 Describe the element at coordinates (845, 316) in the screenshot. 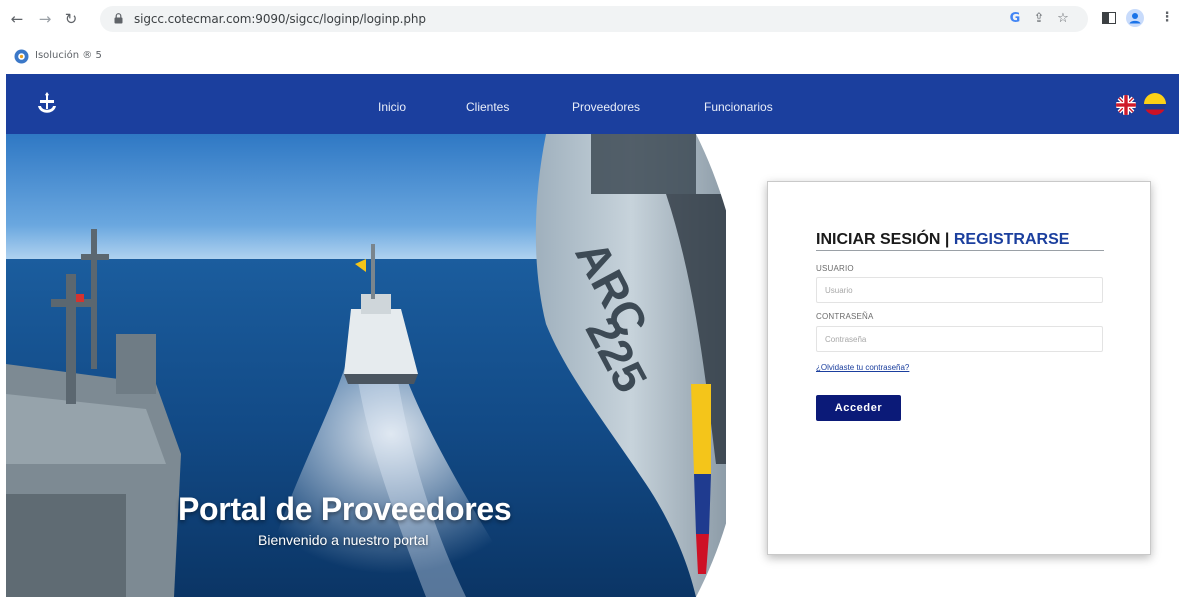

I see `password-label: CONTRASEÑA` at that location.